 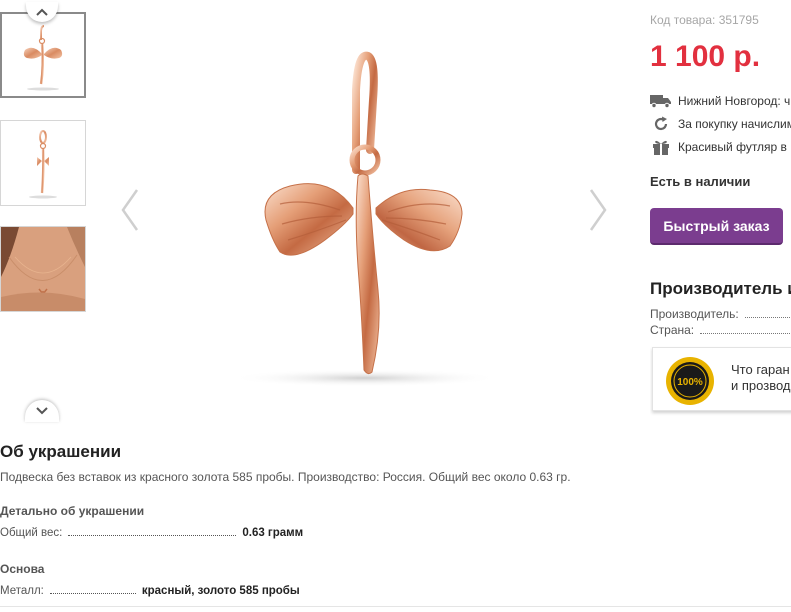 I want to click on metal-value: красный, золото 585 пробы, so click(x=220, y=591).